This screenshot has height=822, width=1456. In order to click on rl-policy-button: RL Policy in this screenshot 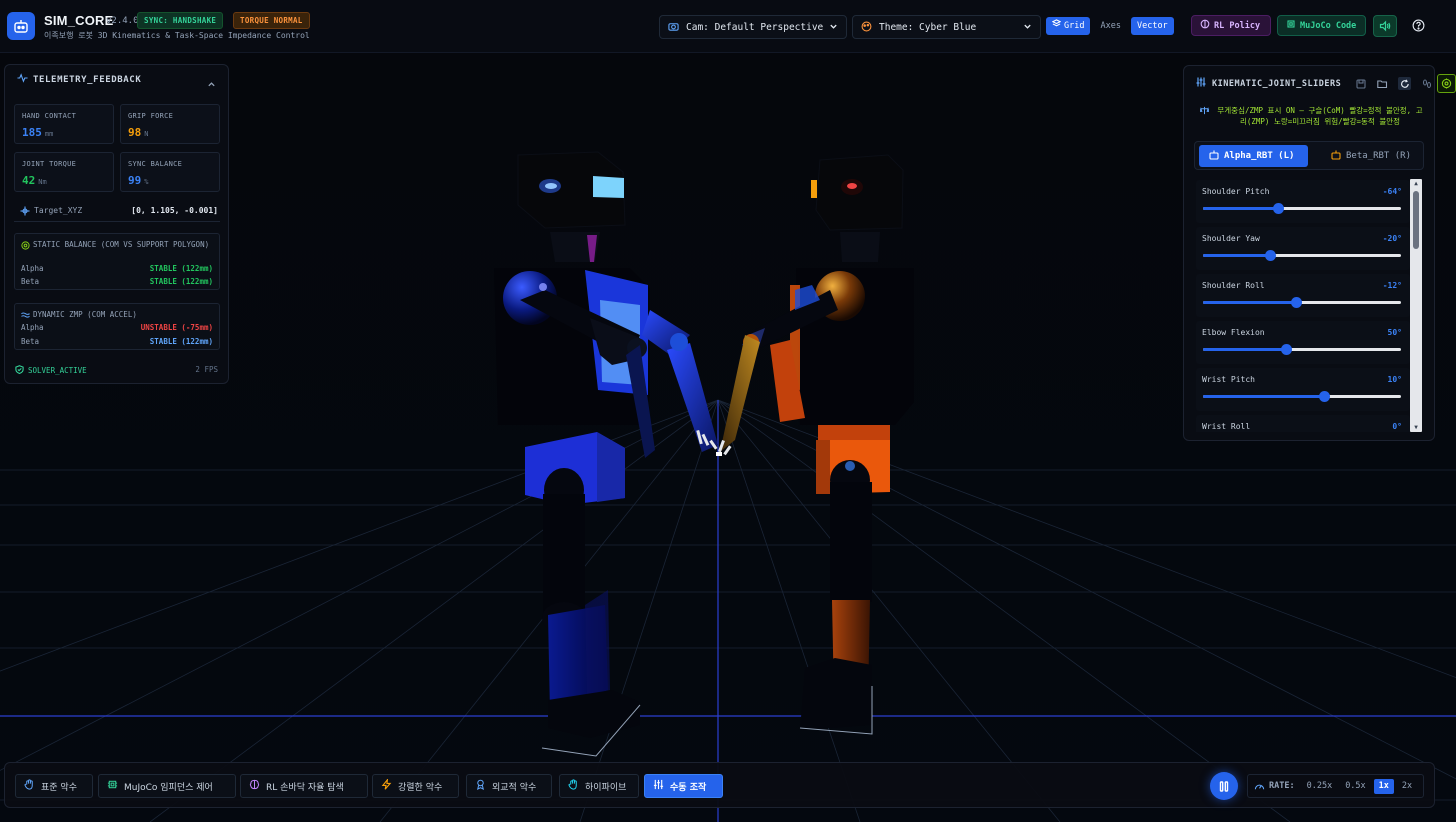, I will do `click(1231, 25)`.